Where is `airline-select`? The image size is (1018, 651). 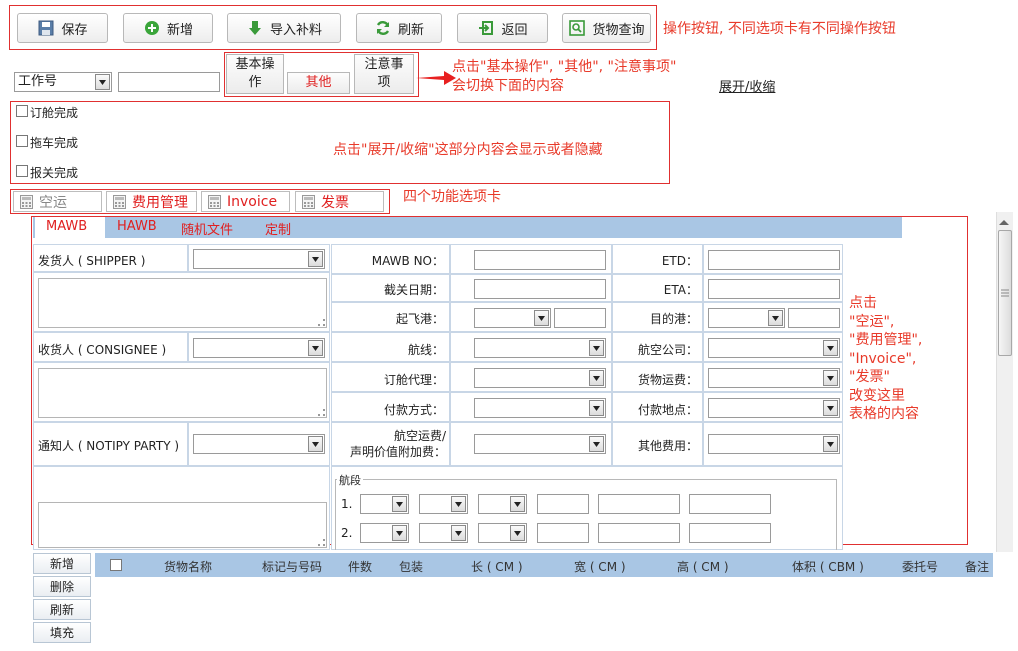 airline-select is located at coordinates (774, 348).